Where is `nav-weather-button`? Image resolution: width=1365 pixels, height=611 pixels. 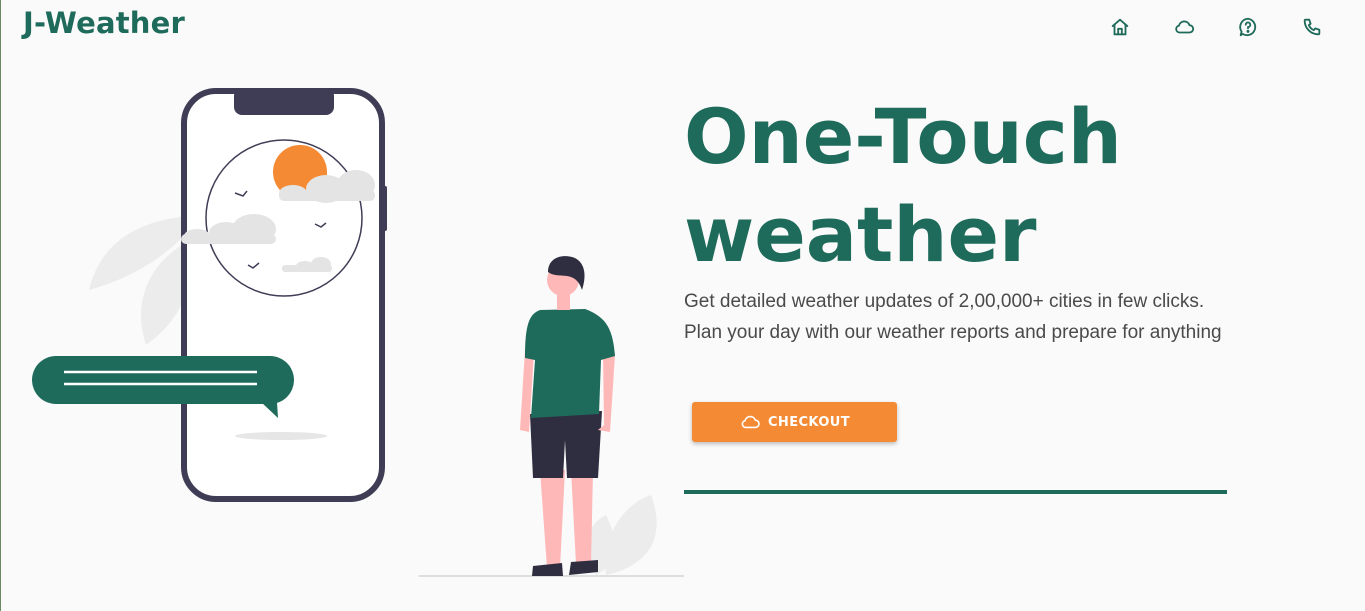
nav-weather-button is located at coordinates (1184, 27).